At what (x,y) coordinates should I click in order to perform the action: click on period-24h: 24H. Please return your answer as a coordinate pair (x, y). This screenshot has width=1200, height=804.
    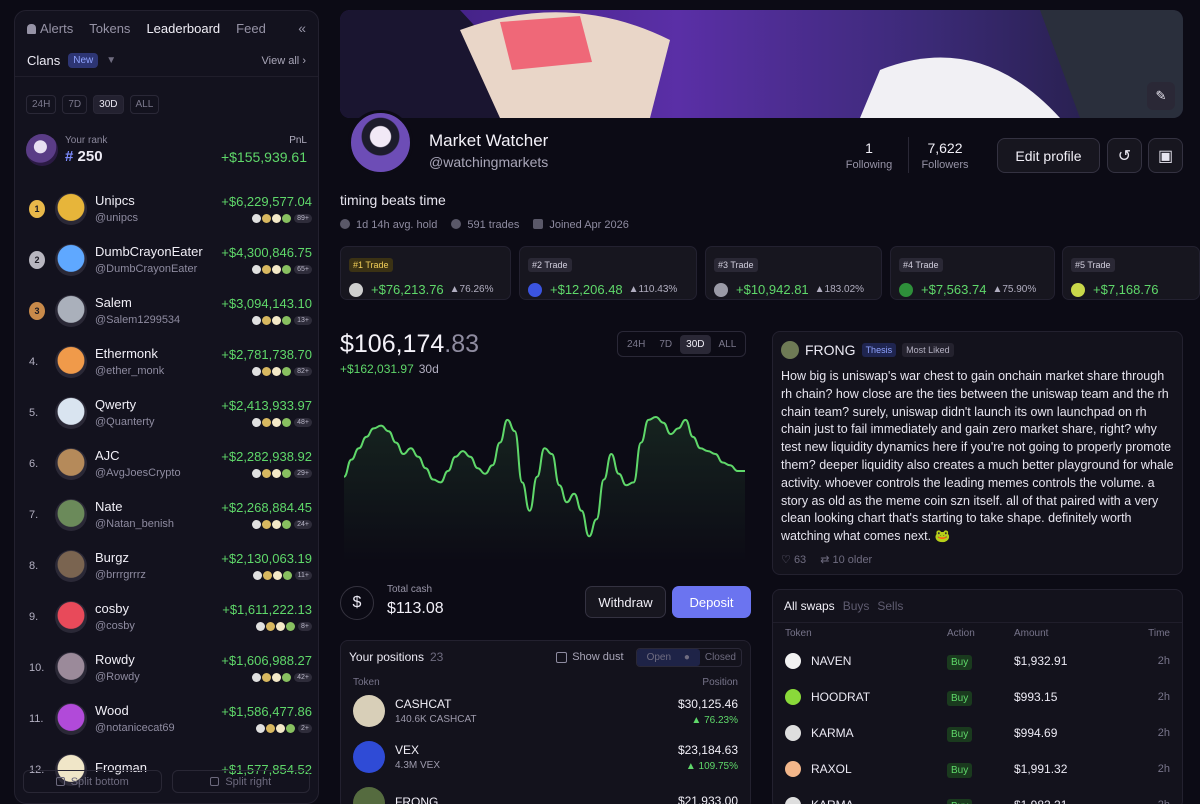
    Looking at the image, I should click on (41, 104).